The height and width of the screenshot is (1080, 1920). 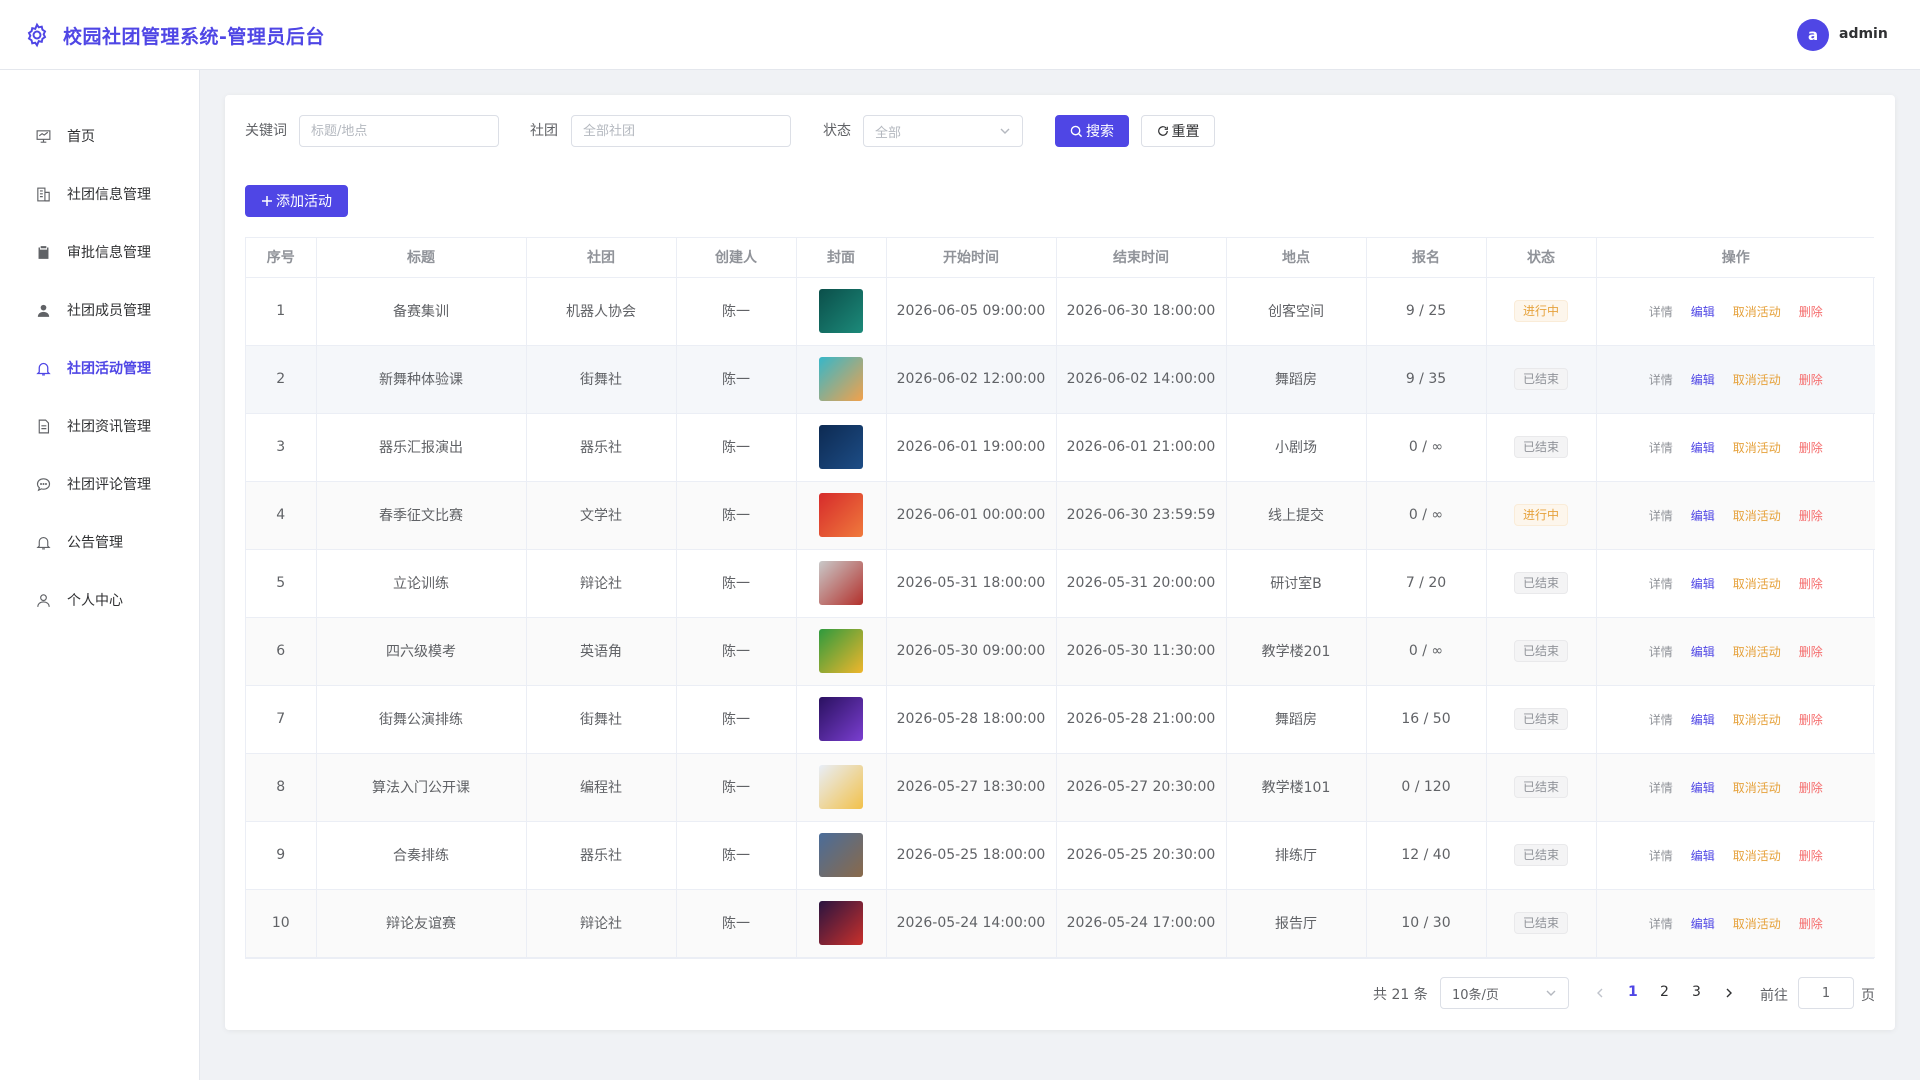 I want to click on reset-button: 重置, so click(x=1178, y=131).